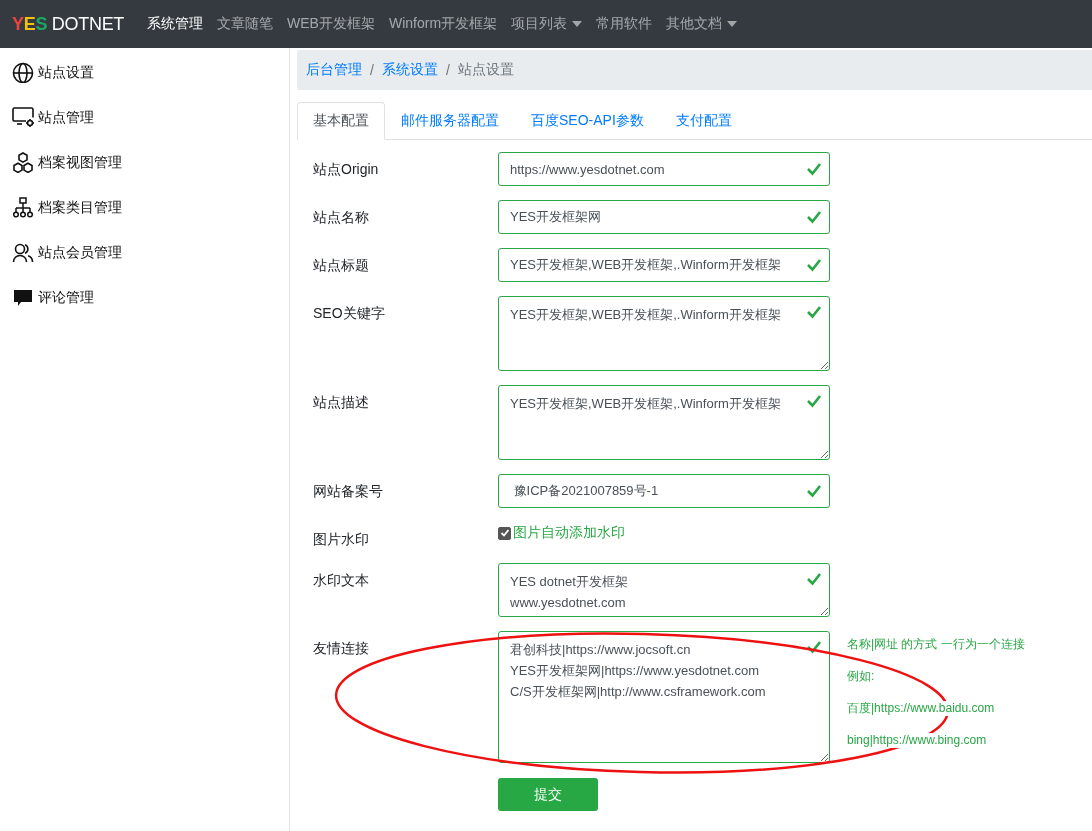  I want to click on monitor-gear-icon, so click(23, 117).